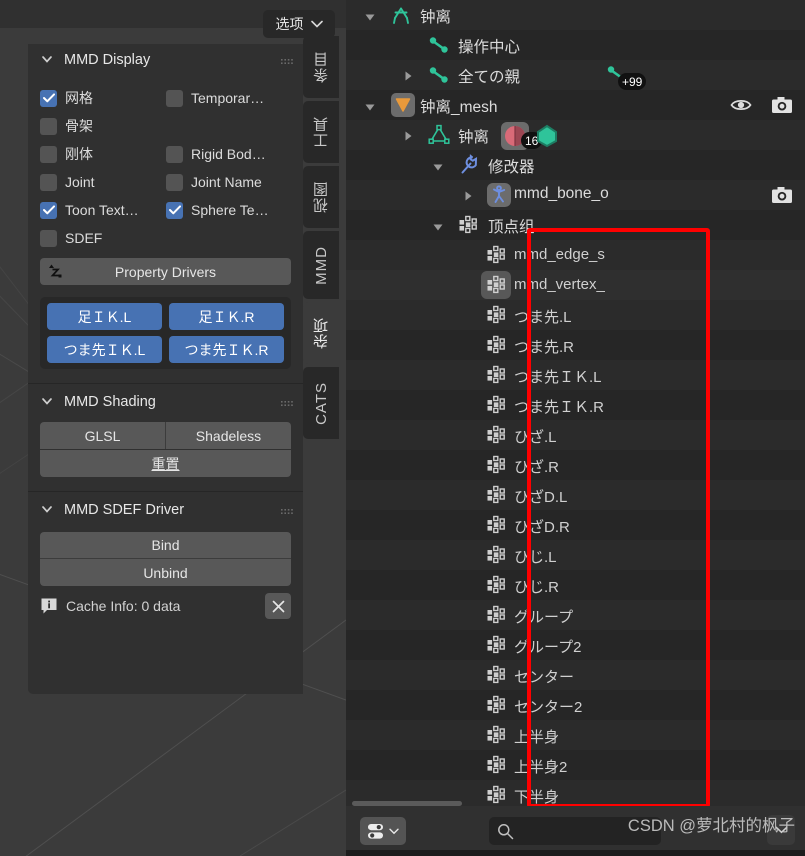  What do you see at coordinates (103, 435) in the screenshot?
I see `glsl-button: GLSL` at bounding box center [103, 435].